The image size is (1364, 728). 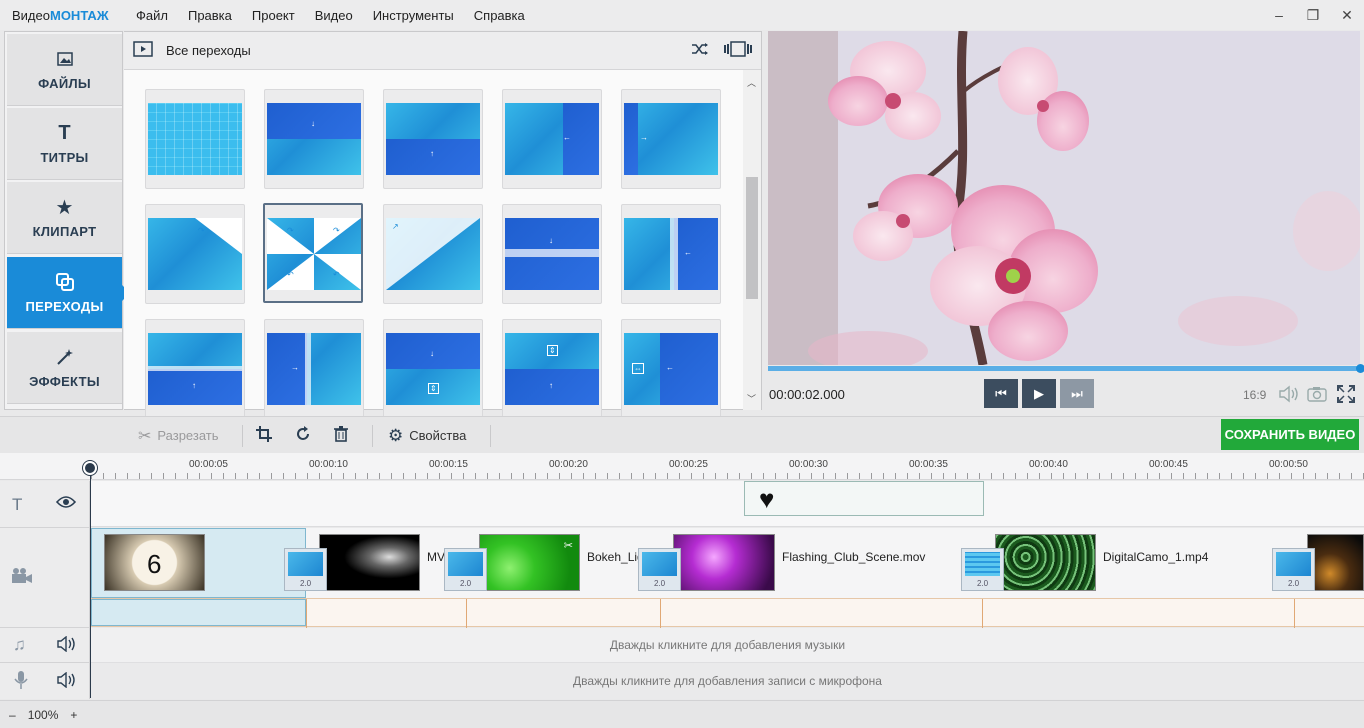 What do you see at coordinates (928, 464) in the screenshot?
I see `ruler-tick: 00:00:35` at bounding box center [928, 464].